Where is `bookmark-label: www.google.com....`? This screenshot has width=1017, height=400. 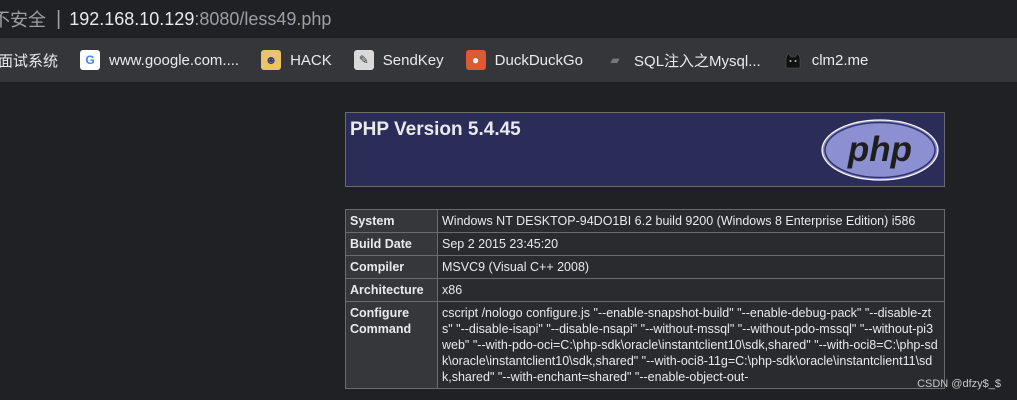 bookmark-label: www.google.com.... is located at coordinates (174, 60).